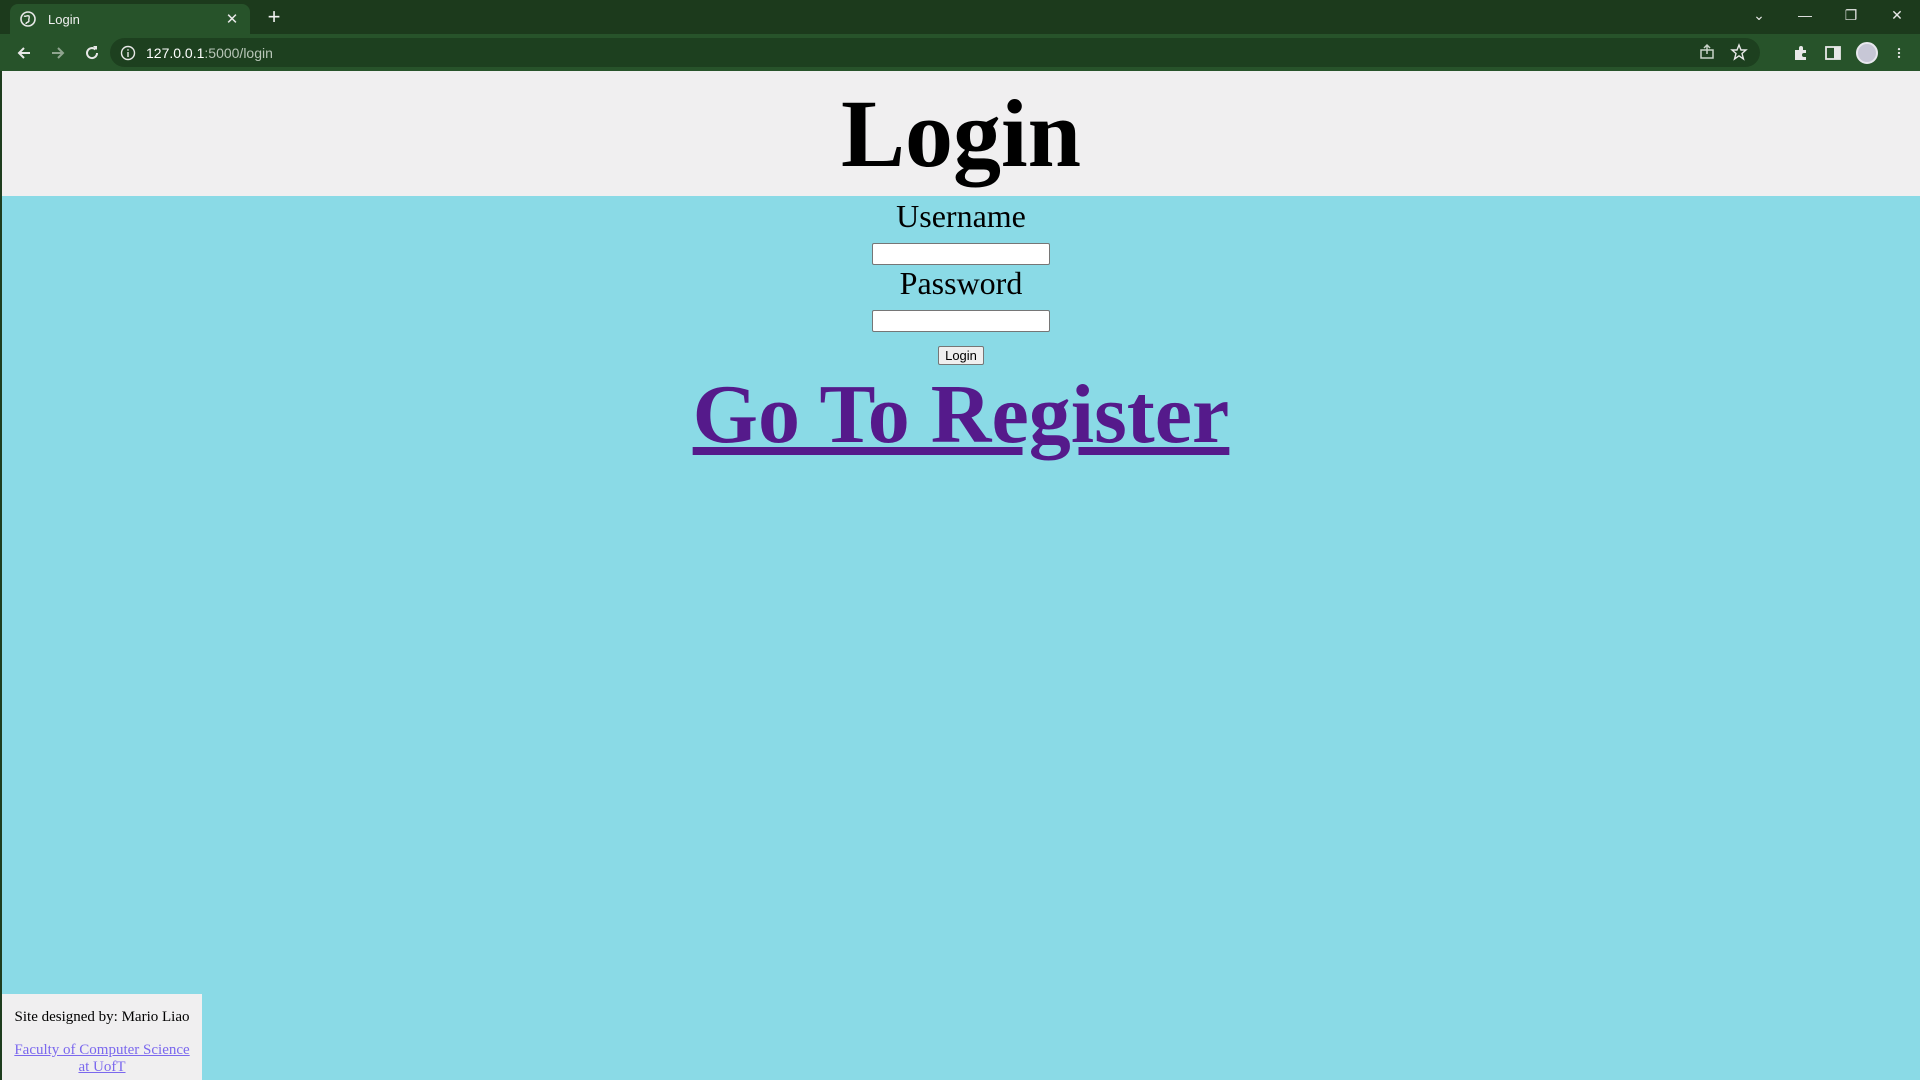  I want to click on tab-title: Login, so click(64, 19).